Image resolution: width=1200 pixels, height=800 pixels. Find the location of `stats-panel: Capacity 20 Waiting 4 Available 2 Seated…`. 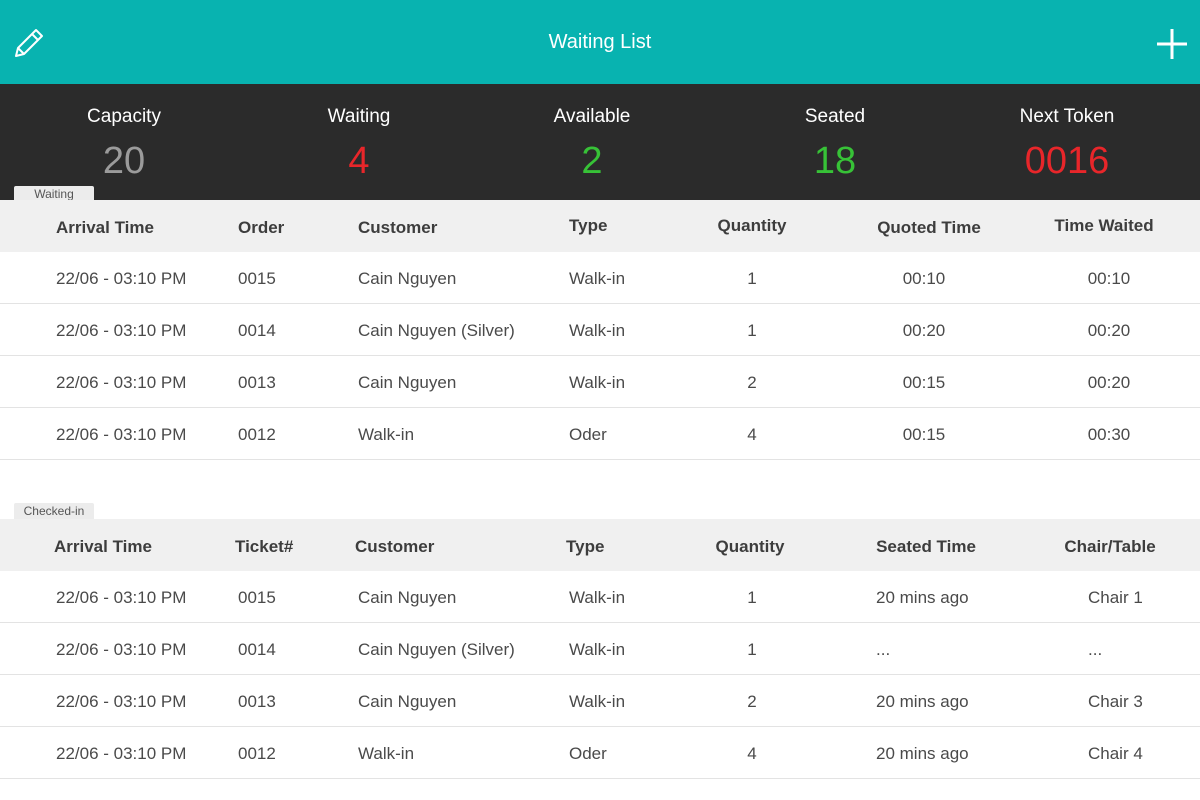

stats-panel: Capacity 20 Waiting 4 Available 2 Seated… is located at coordinates (600, 142).